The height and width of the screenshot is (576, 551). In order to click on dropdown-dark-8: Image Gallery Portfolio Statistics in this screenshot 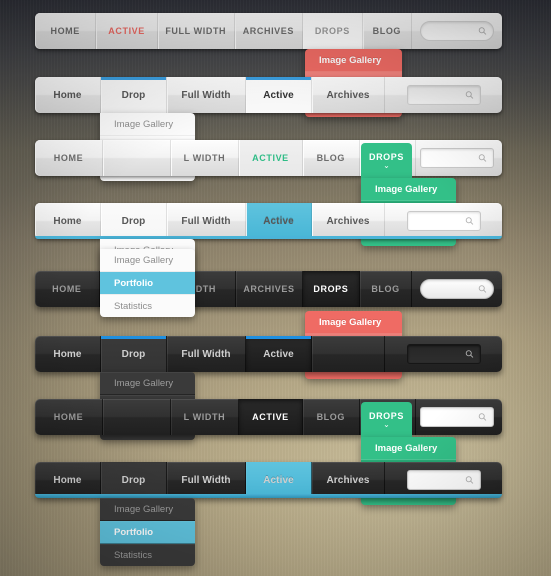, I will do `click(147, 532)`.